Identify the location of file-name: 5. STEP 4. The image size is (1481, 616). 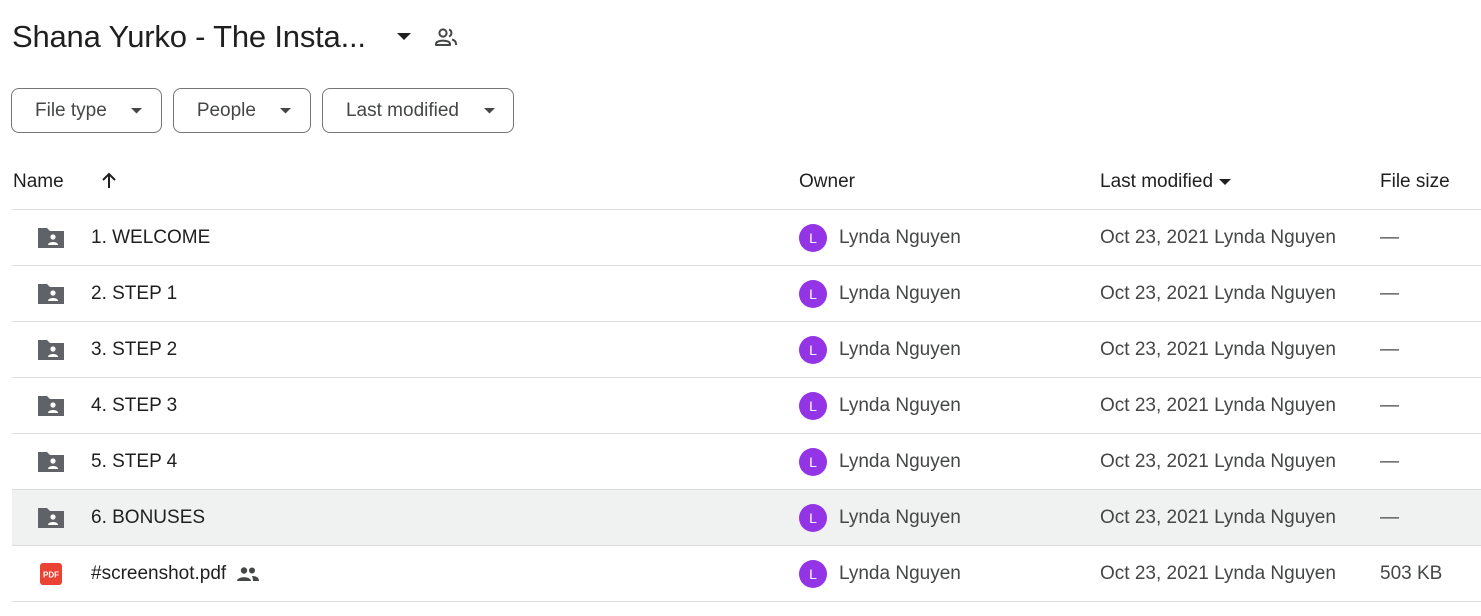
(134, 462).